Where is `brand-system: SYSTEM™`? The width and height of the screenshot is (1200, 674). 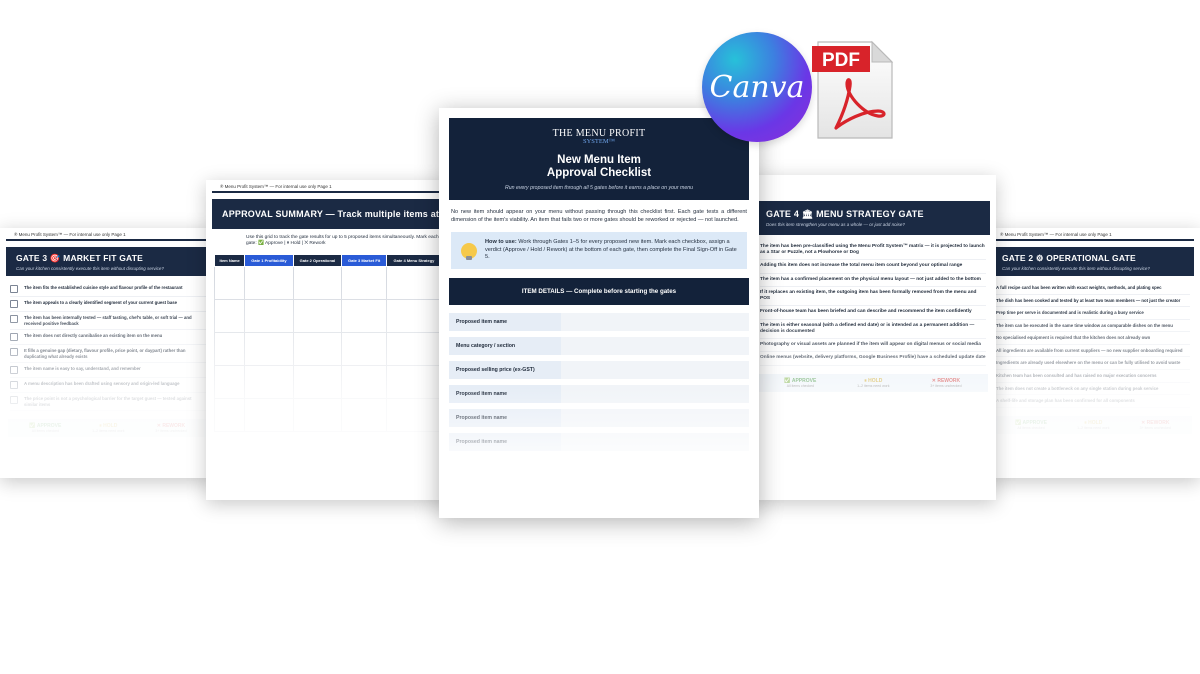 brand-system: SYSTEM™ is located at coordinates (598, 141).